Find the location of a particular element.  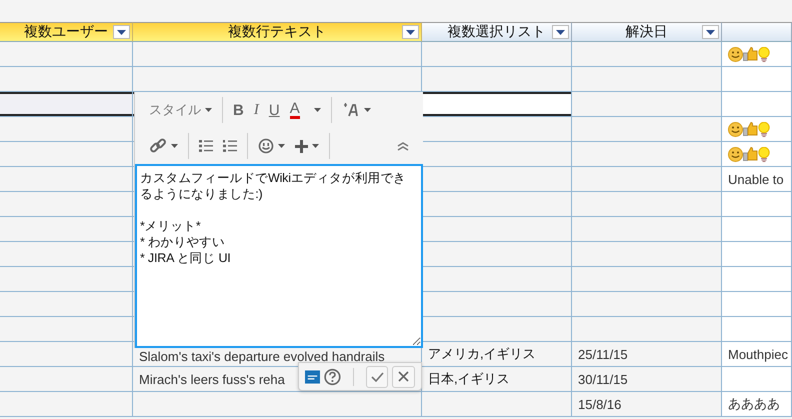

table-cell: アメリカ,イギリス is located at coordinates (497, 354).